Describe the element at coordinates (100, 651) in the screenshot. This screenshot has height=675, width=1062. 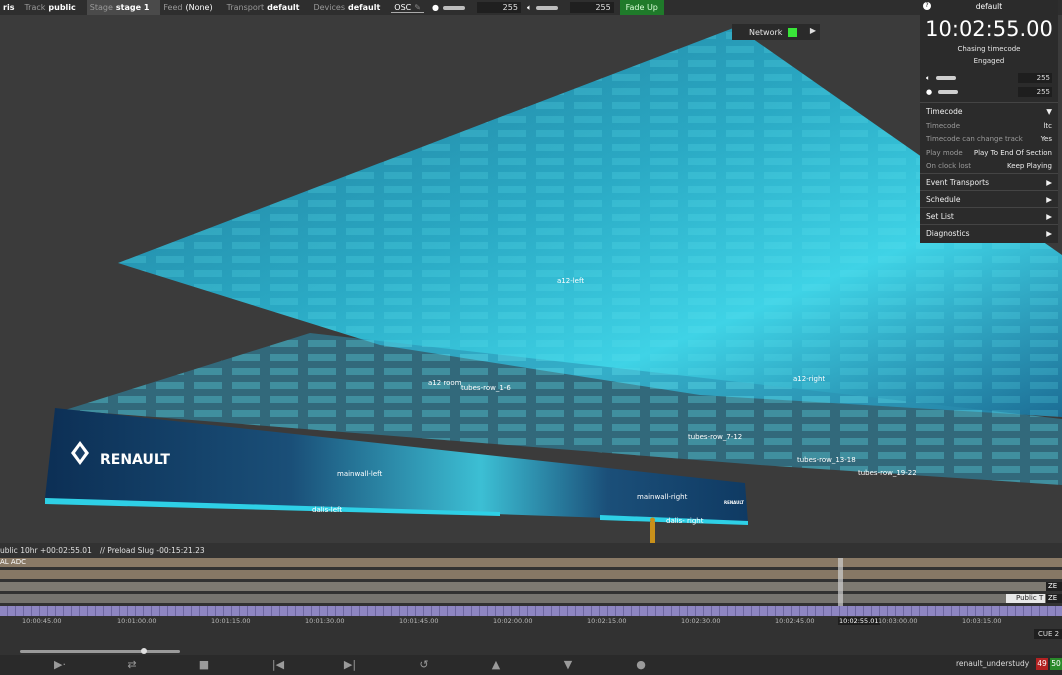
I see `scroll-bar` at that location.